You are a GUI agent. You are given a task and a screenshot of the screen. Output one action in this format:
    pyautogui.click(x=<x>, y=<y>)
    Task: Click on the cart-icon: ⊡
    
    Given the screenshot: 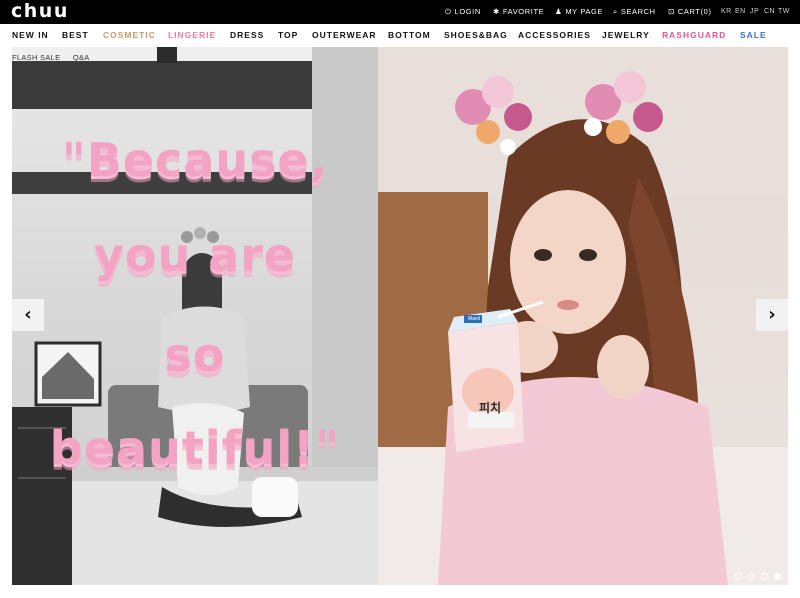 What is the action you would take?
    pyautogui.click(x=671, y=11)
    